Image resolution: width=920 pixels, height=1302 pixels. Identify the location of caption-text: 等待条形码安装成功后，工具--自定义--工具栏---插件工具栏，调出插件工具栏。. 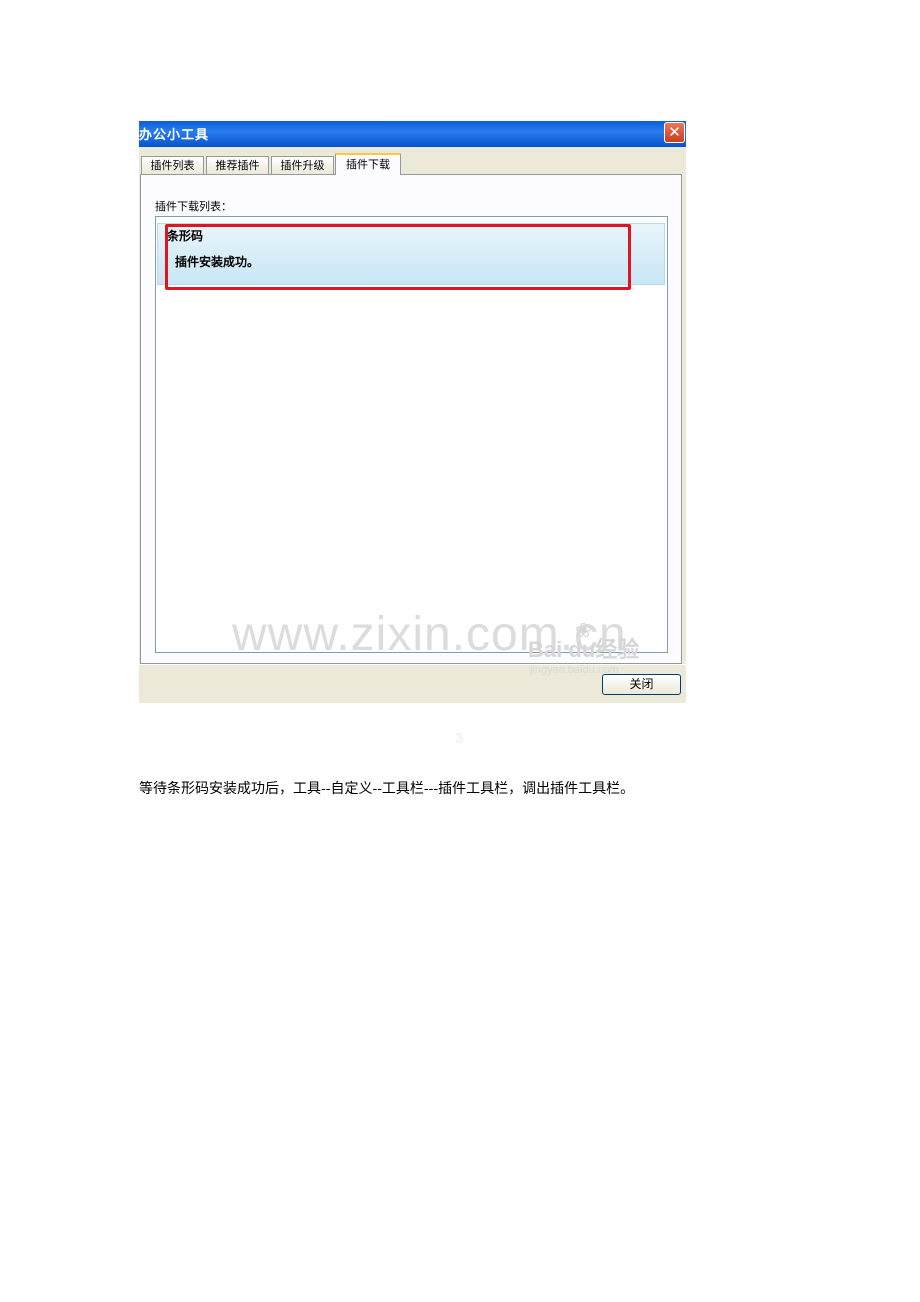
(387, 789).